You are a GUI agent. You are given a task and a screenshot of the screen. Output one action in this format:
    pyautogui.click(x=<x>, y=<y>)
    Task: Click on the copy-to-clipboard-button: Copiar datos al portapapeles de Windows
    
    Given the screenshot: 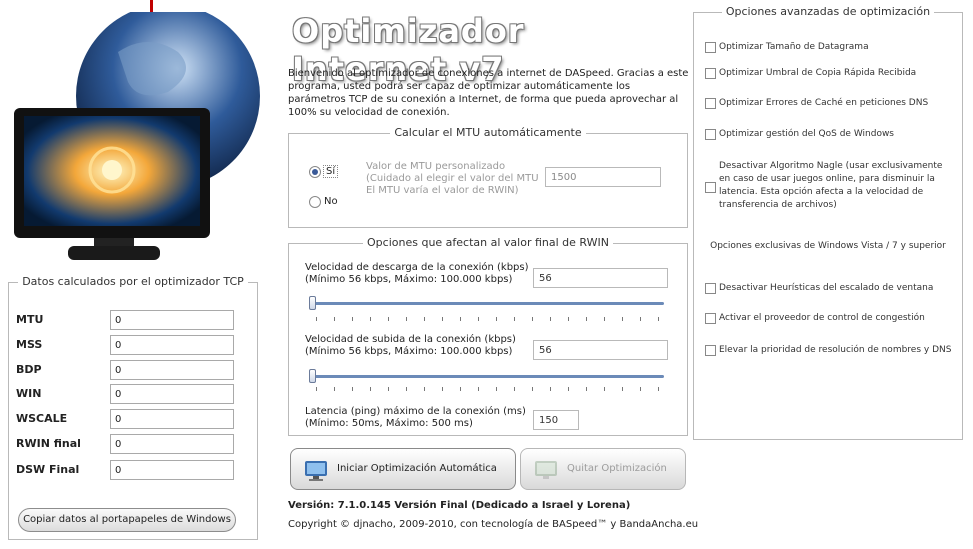 What is the action you would take?
    pyautogui.click(x=127, y=520)
    